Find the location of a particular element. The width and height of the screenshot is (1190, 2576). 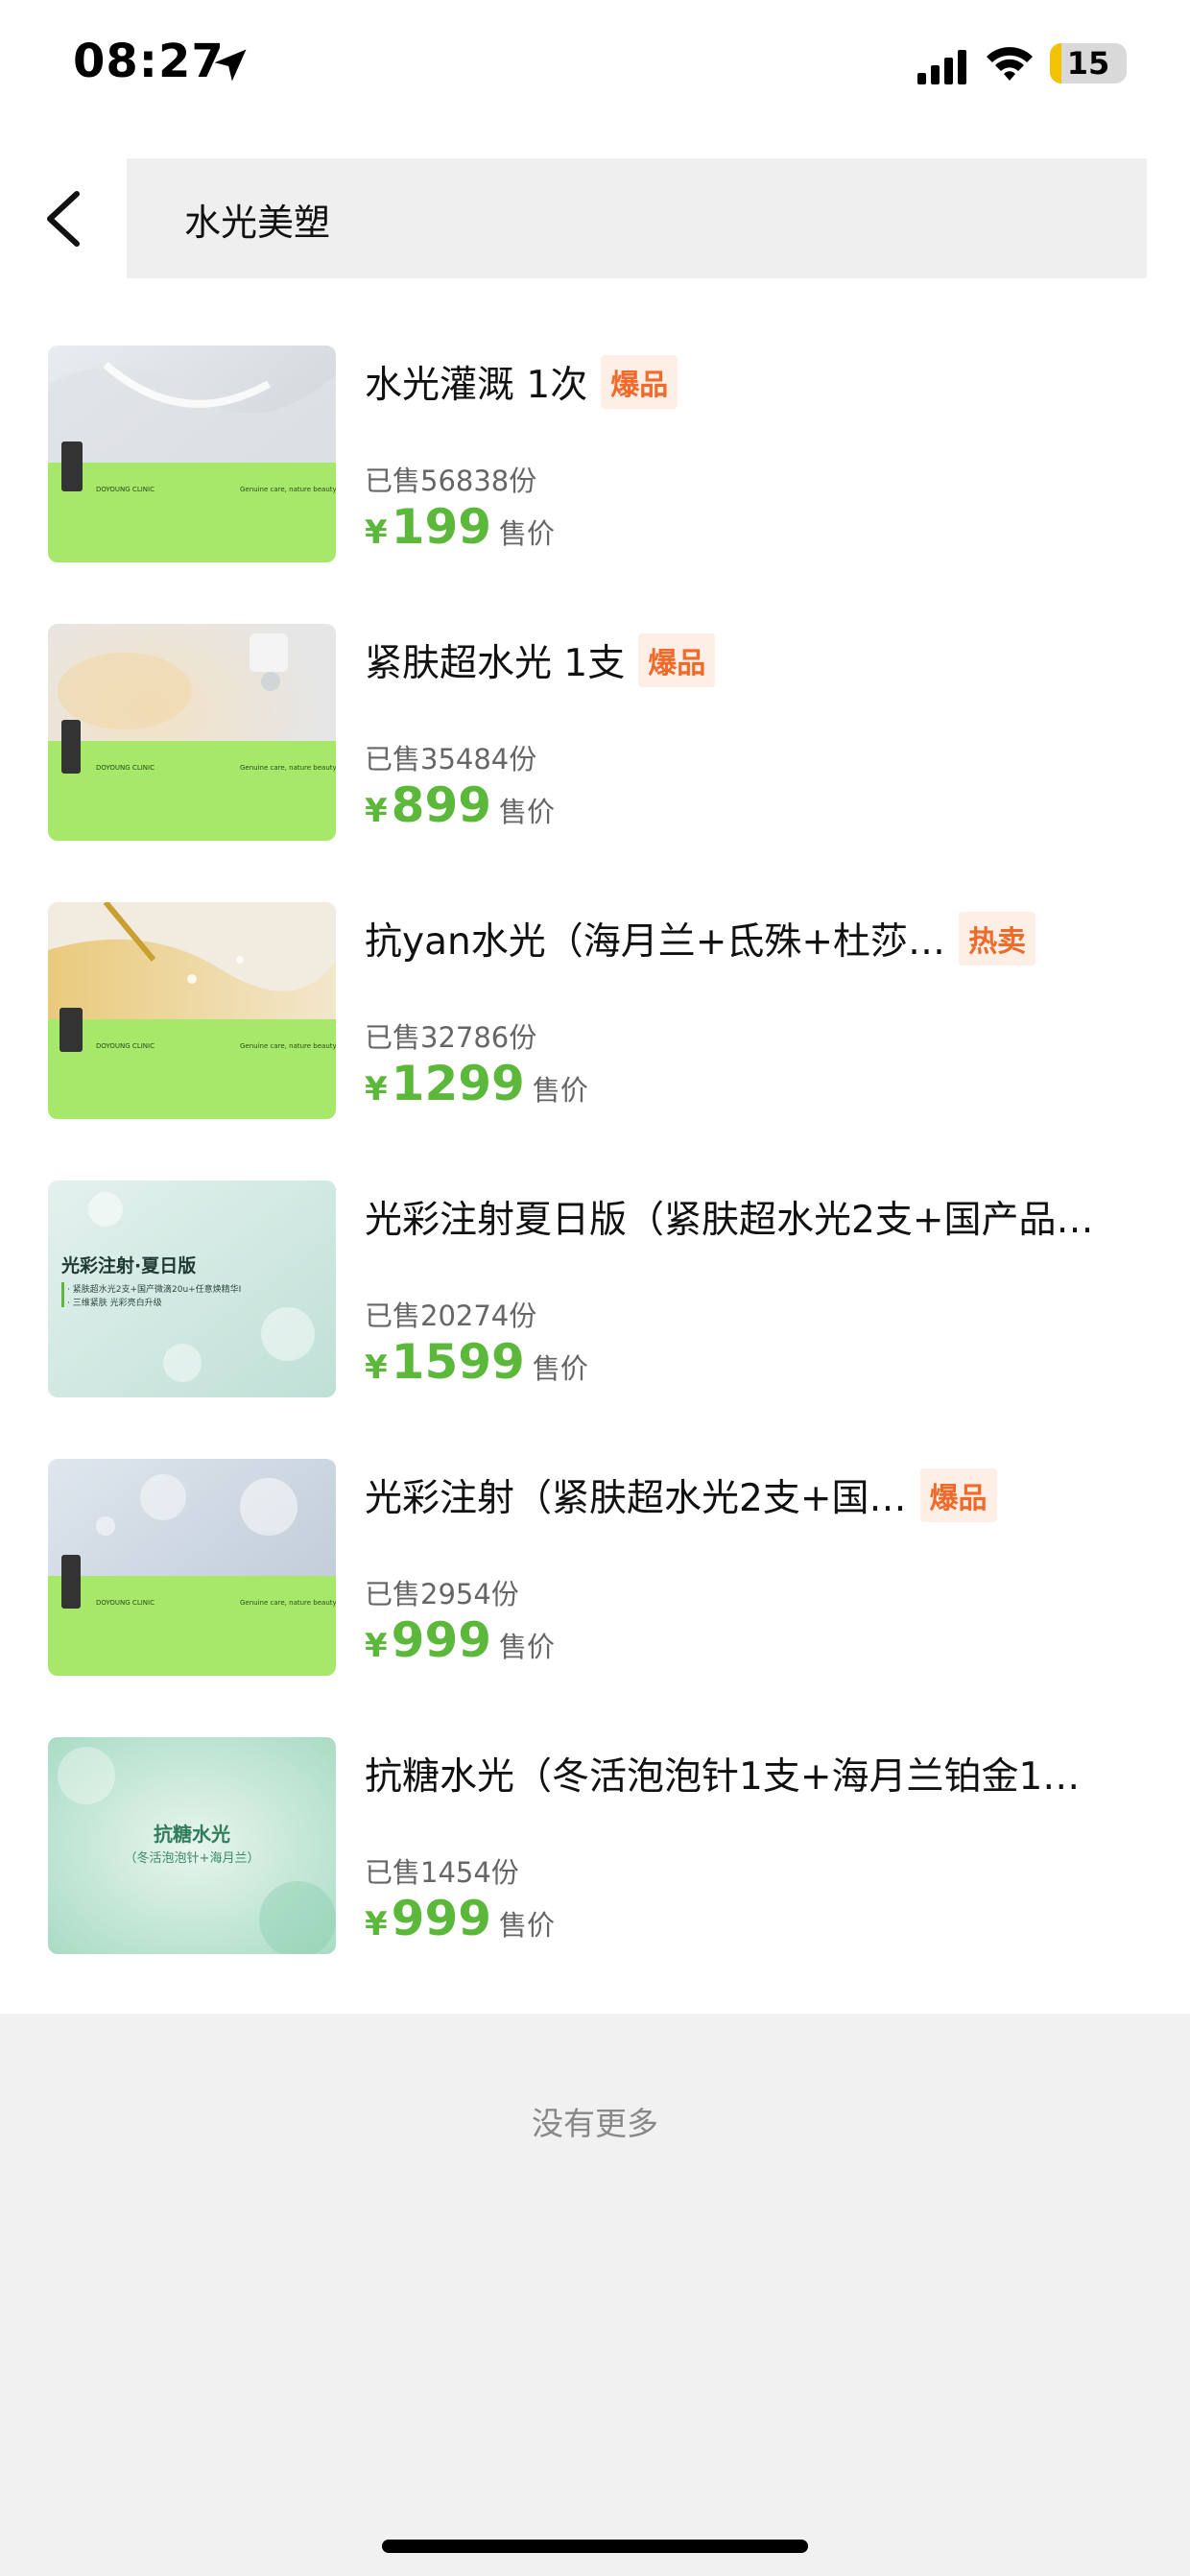

status-time: 08:27 is located at coordinates (149, 61).